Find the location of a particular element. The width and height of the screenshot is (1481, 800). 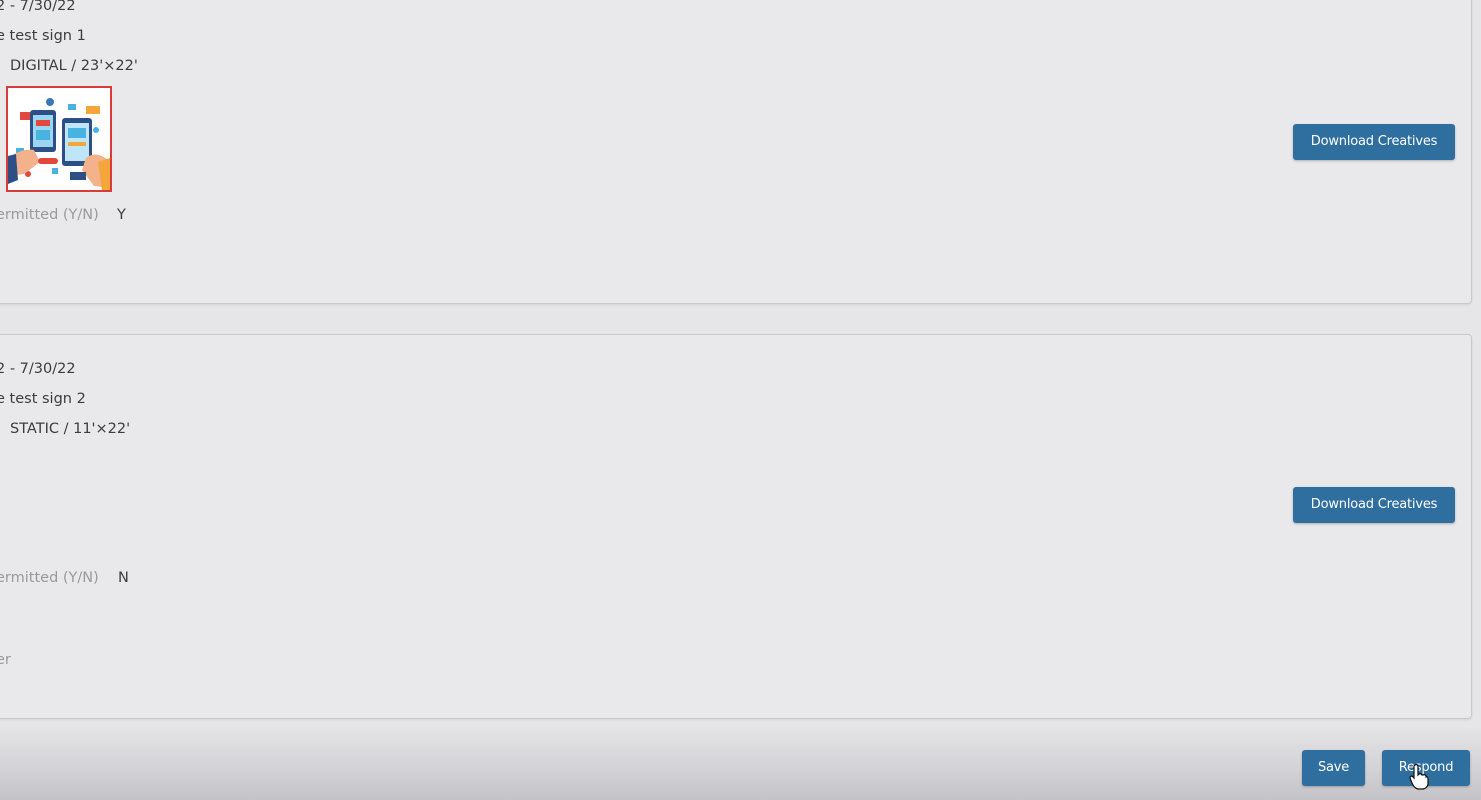

phones-illustration-icon is located at coordinates (59, 139).